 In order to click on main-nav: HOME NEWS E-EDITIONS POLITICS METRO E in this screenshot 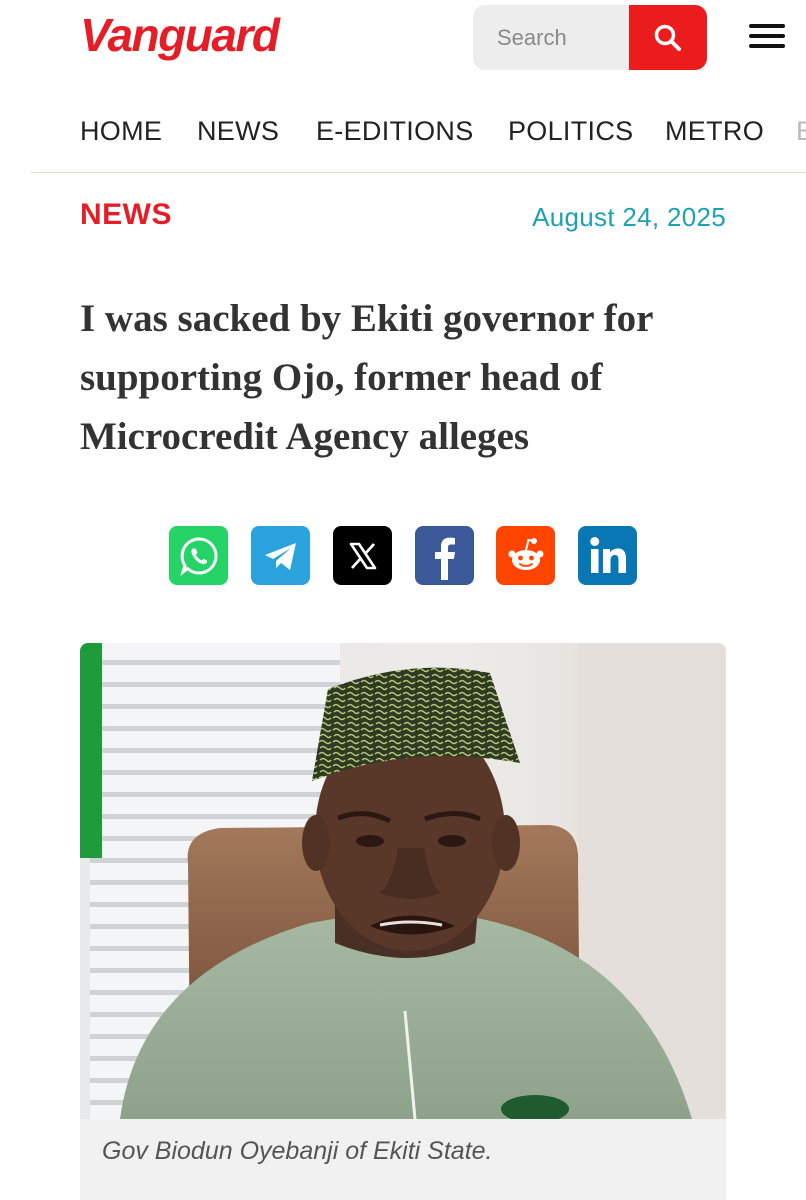, I will do `click(403, 132)`.